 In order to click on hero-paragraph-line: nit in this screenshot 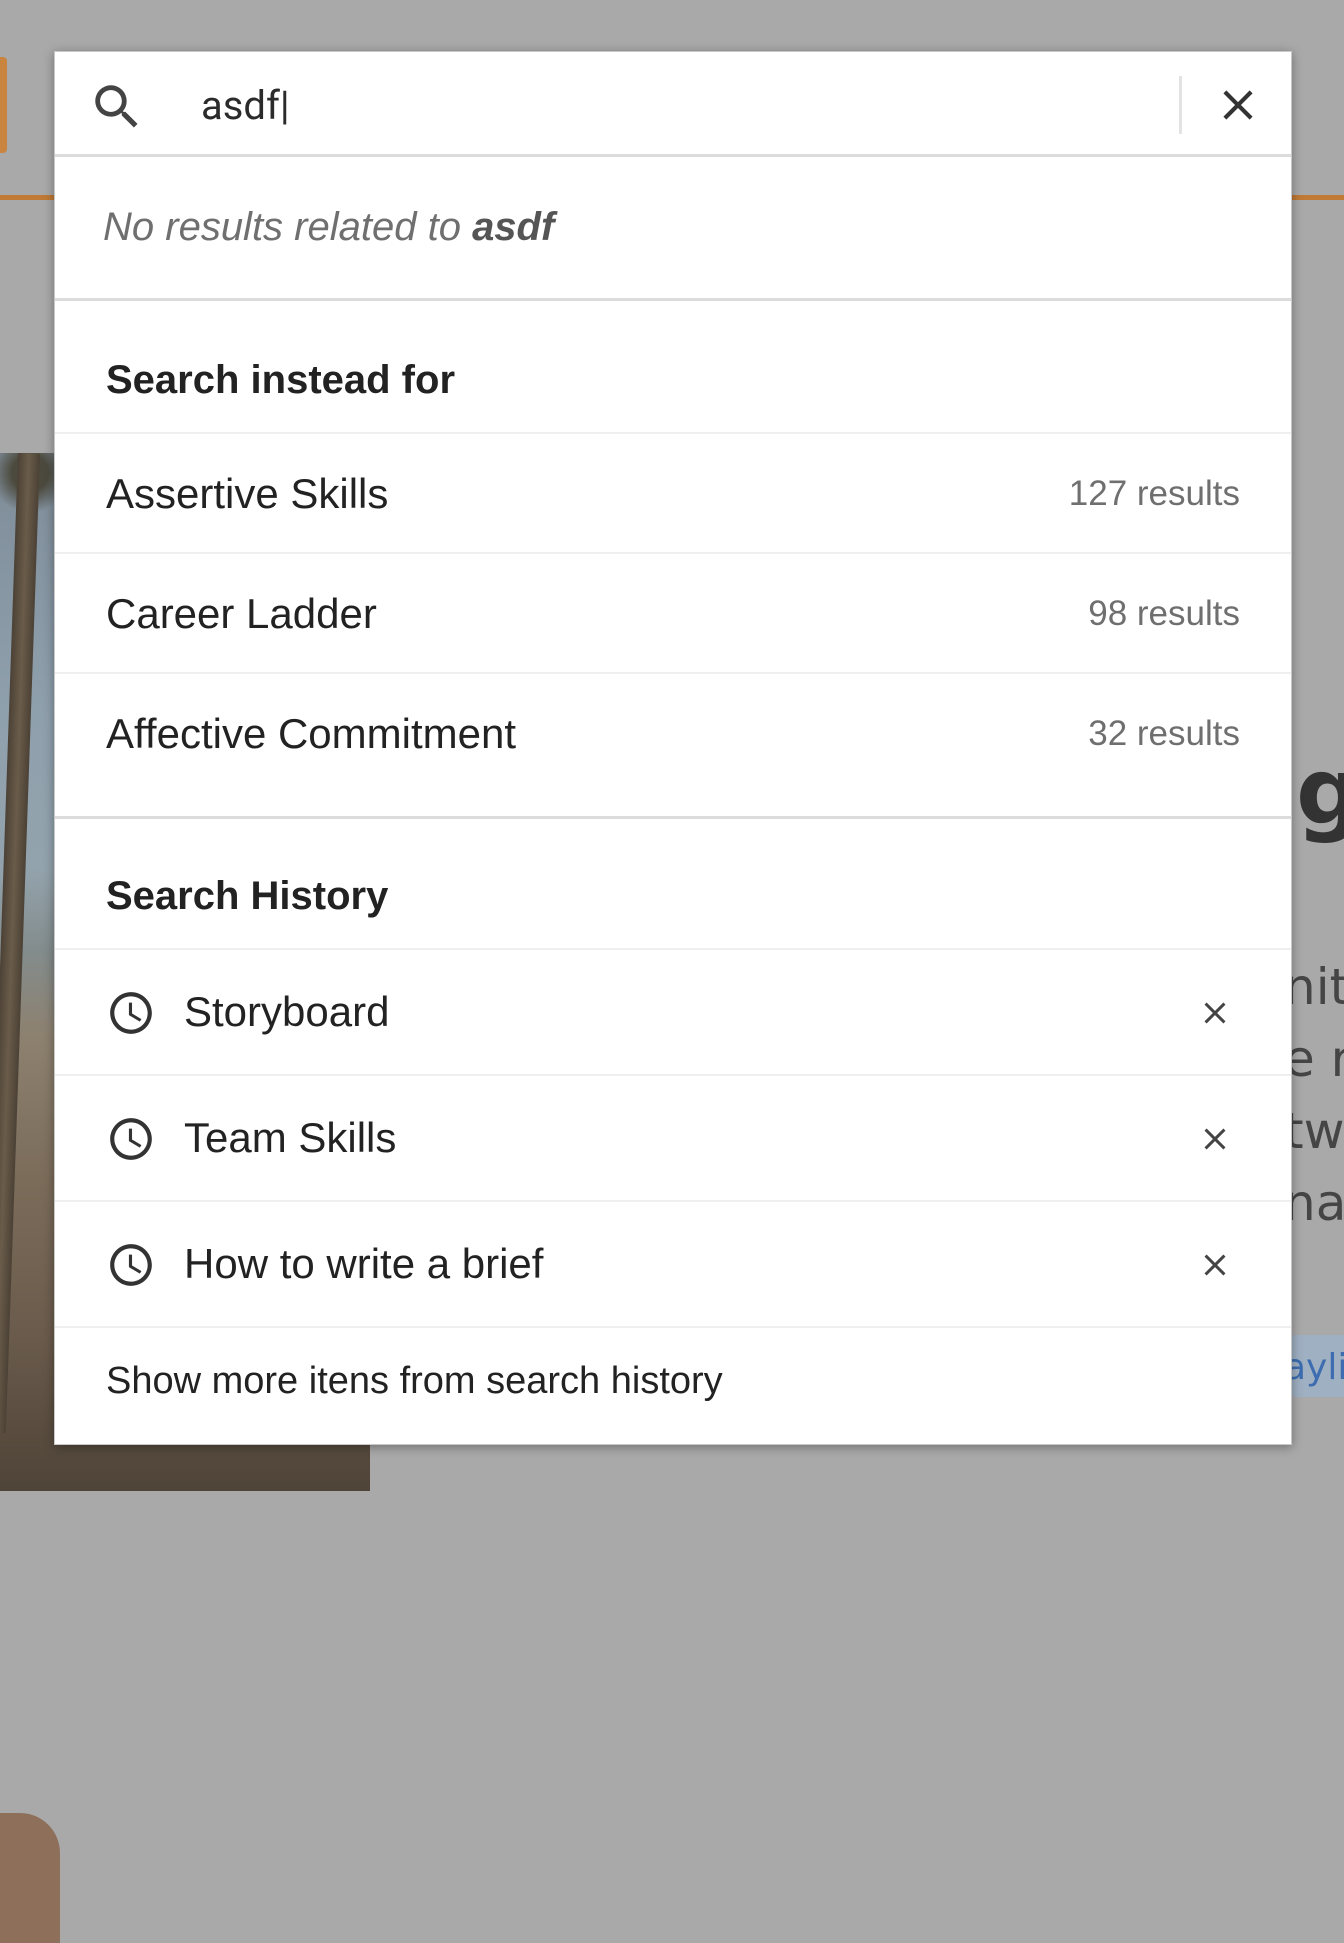, I will do `click(1314, 987)`.